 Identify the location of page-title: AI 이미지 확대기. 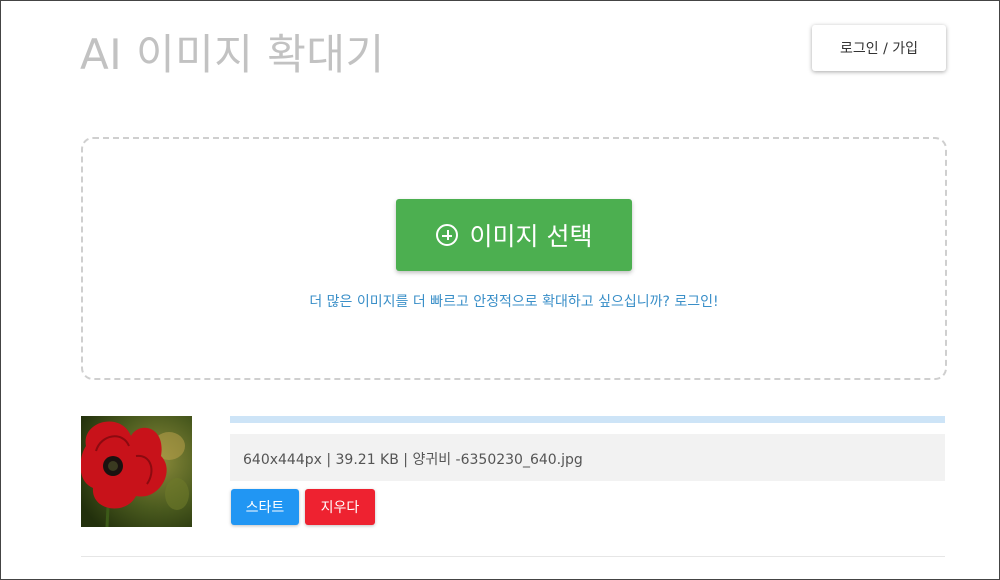
(232, 54).